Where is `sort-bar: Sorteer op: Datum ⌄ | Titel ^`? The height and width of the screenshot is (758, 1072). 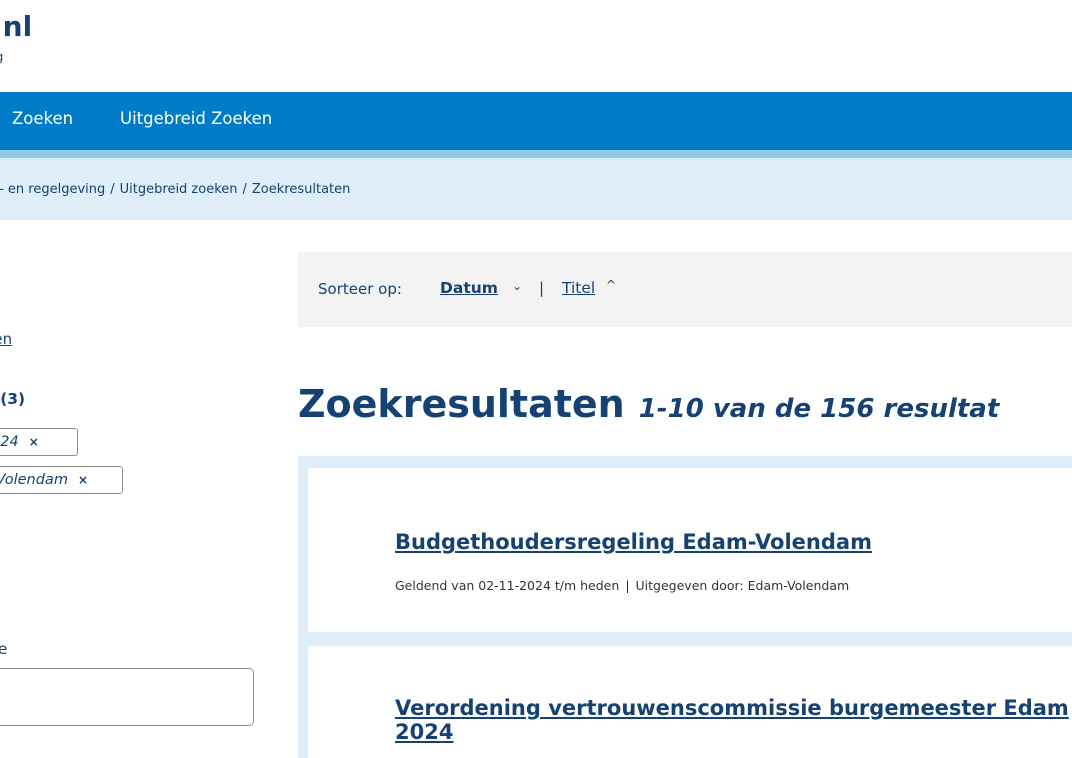
sort-bar: Sorteer op: Datum ⌄ | Titel ^ is located at coordinates (685, 289).